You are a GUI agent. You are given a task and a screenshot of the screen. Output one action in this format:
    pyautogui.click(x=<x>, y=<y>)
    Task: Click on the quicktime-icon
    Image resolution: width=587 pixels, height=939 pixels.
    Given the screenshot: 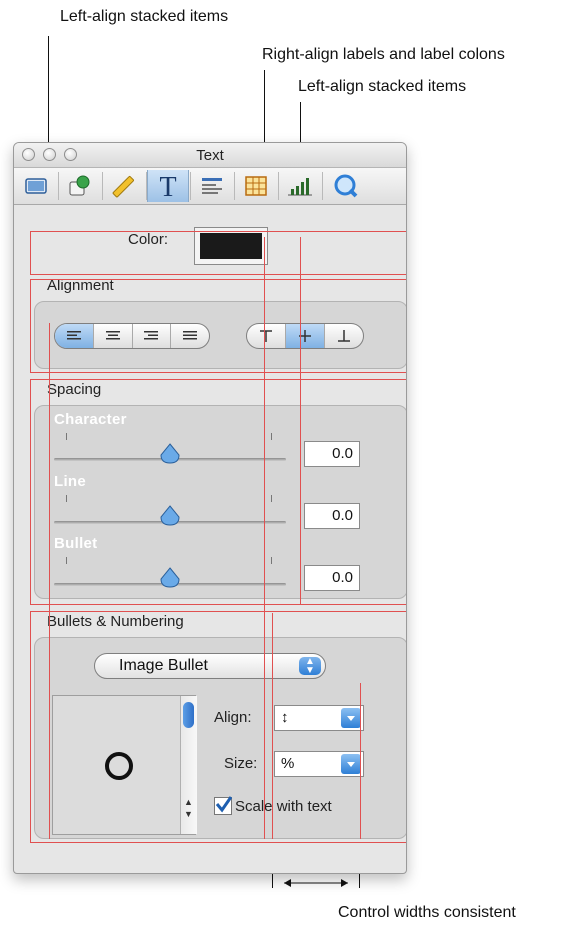 What is the action you would take?
    pyautogui.click(x=346, y=186)
    